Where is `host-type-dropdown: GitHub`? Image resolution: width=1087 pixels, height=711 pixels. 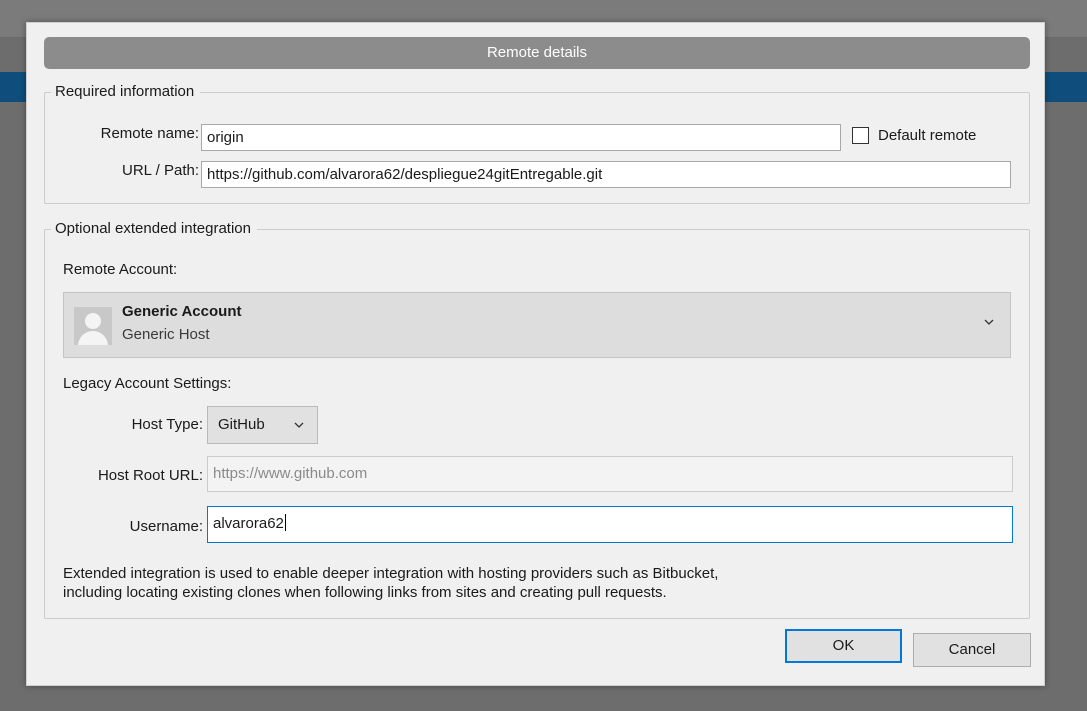
host-type-dropdown: GitHub is located at coordinates (262, 425).